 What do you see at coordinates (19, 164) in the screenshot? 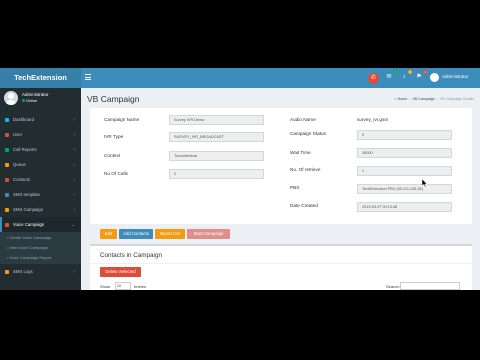
I see `sidebar-item-label: Queue` at bounding box center [19, 164].